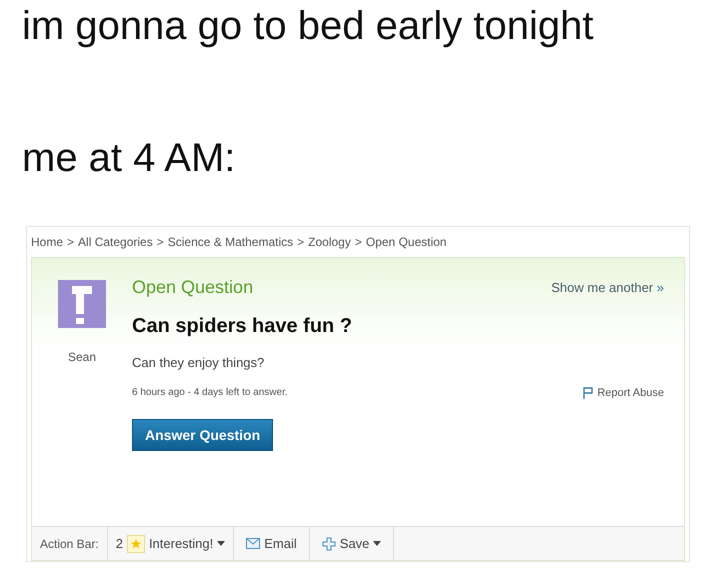 The image size is (713, 570). Describe the element at coordinates (329, 242) in the screenshot. I see `breadcrumb-link: Zoology` at that location.